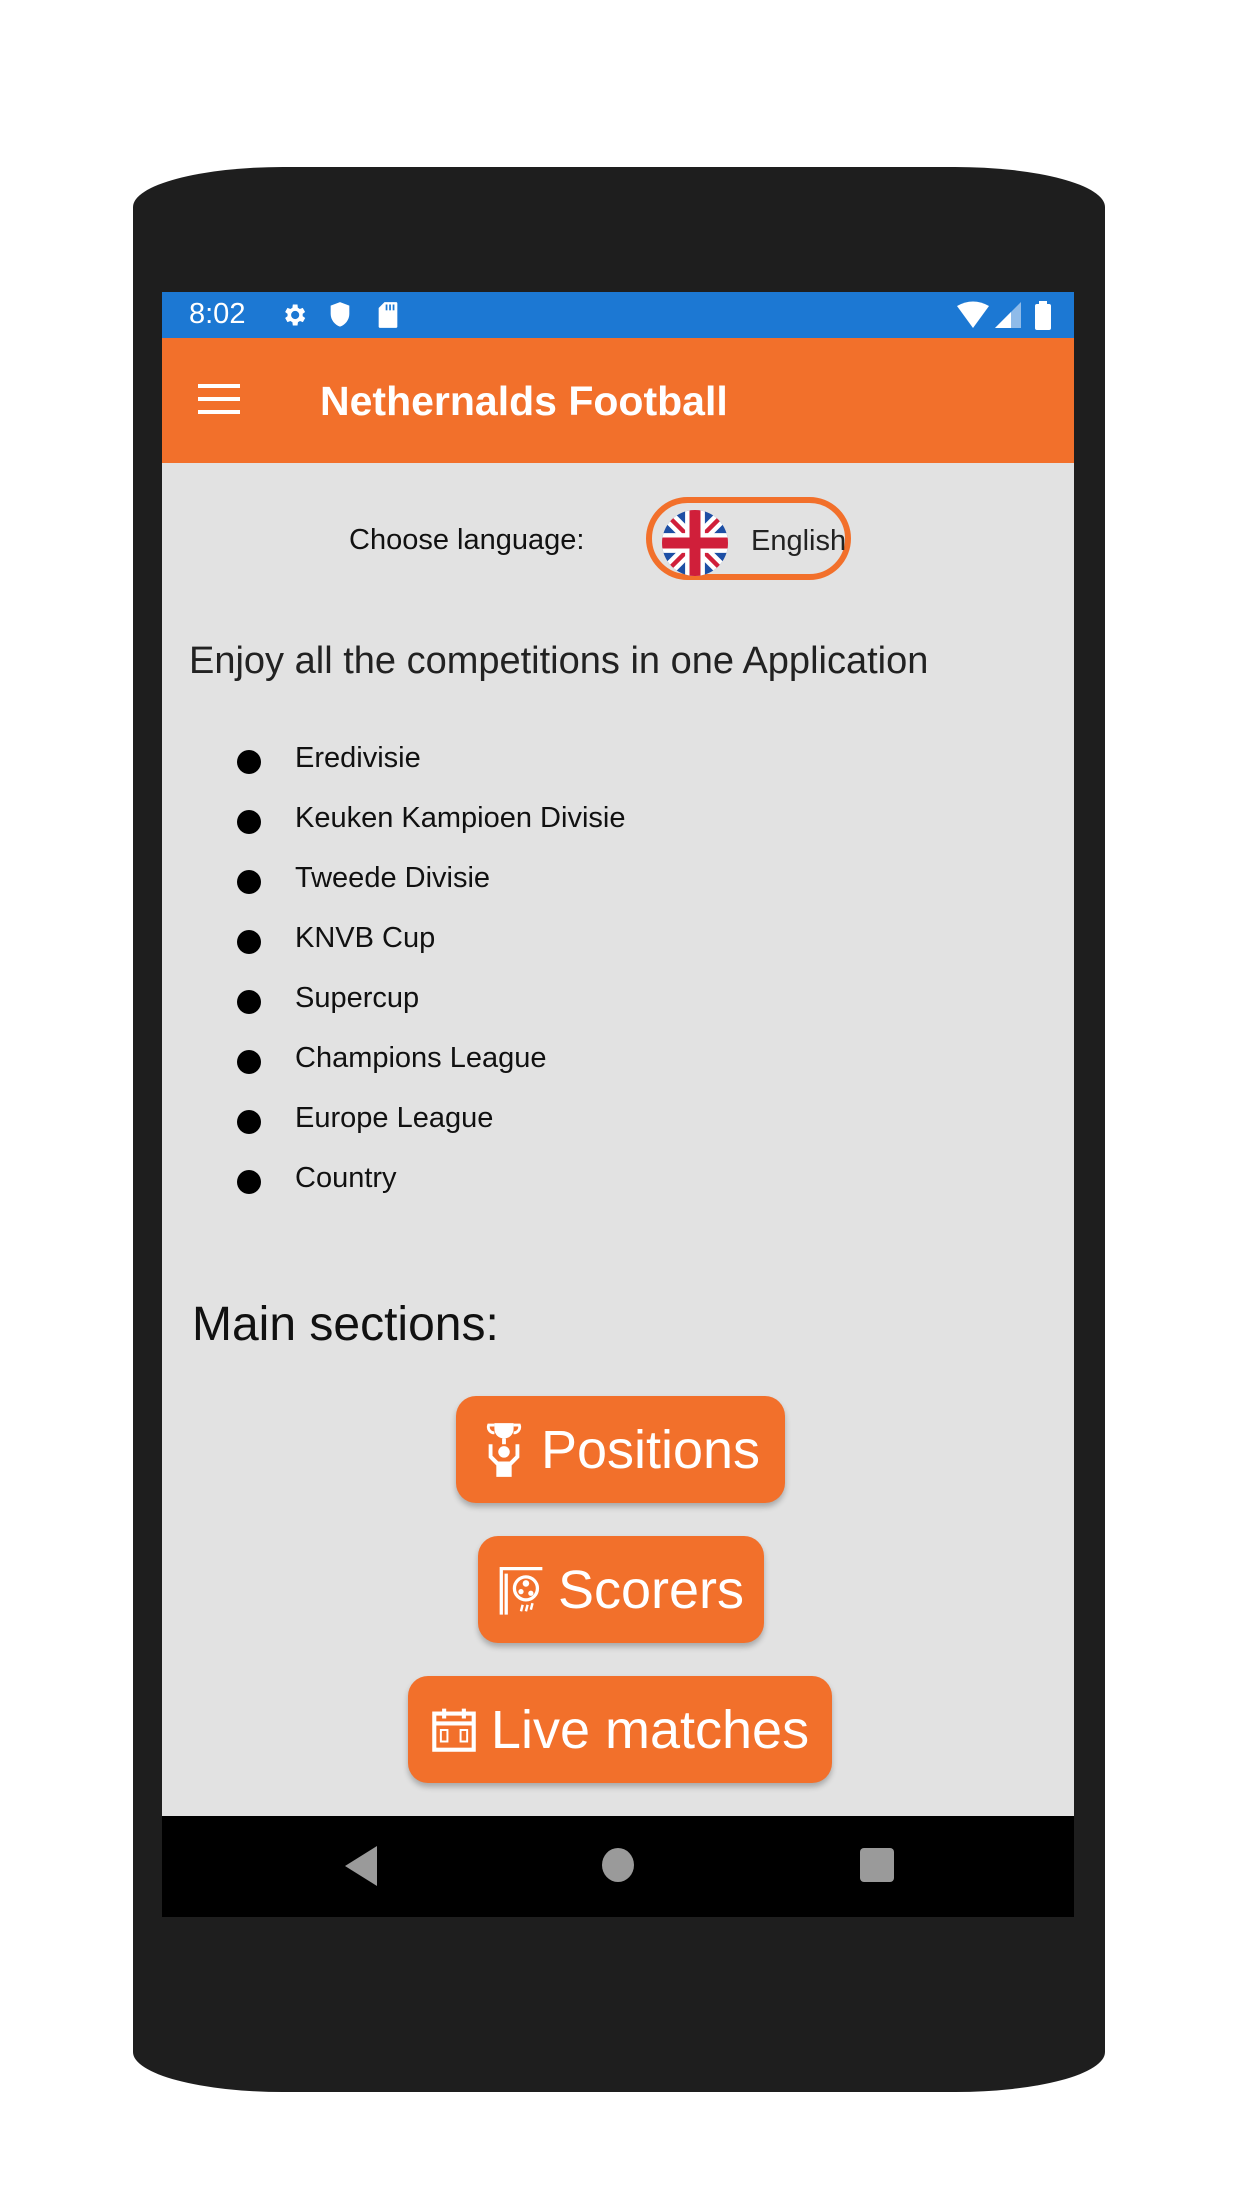  What do you see at coordinates (217, 314) in the screenshot?
I see `status-time: 8:02` at bounding box center [217, 314].